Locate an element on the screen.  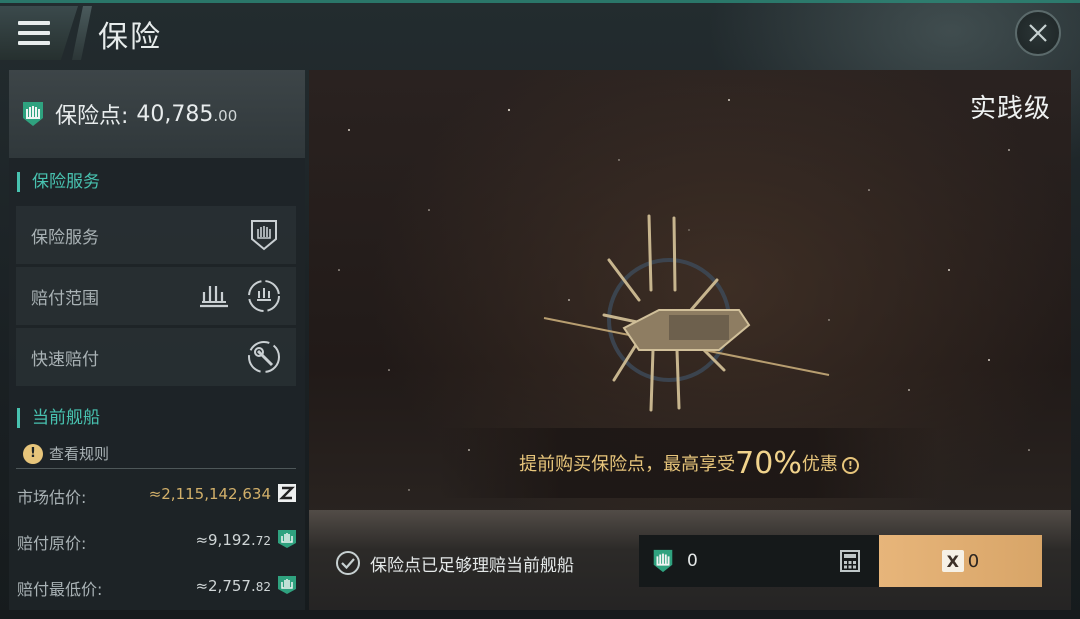
ship-circle-icon is located at coordinates (264, 296).